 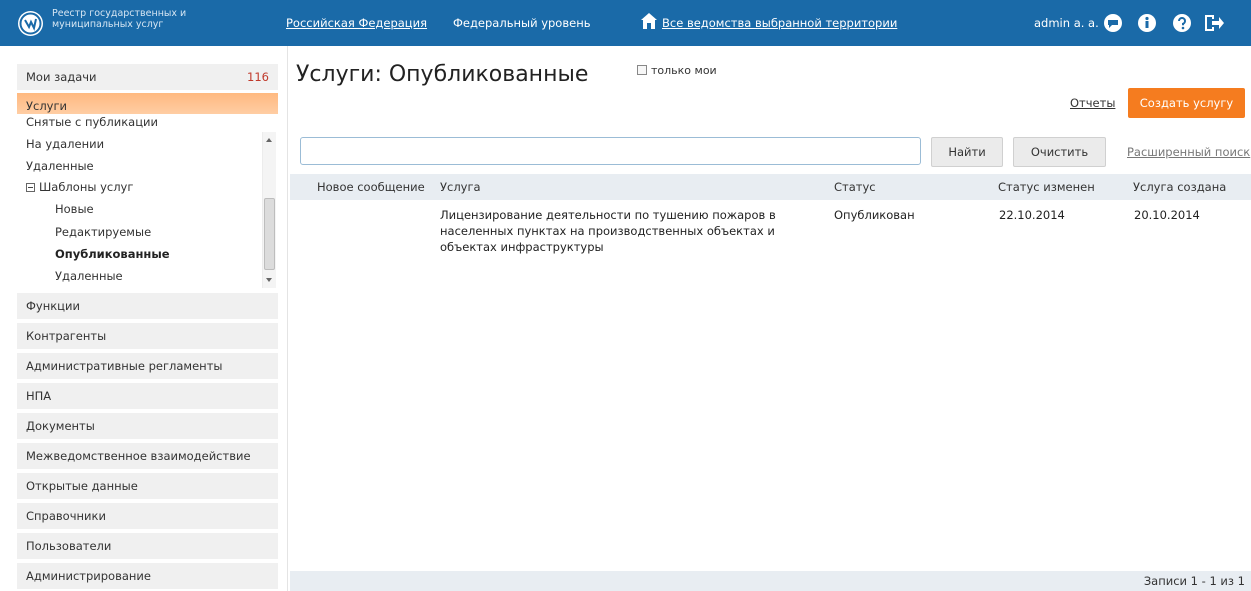 What do you see at coordinates (442, 74) in the screenshot?
I see `page-title: Услуги: Опубликованные` at bounding box center [442, 74].